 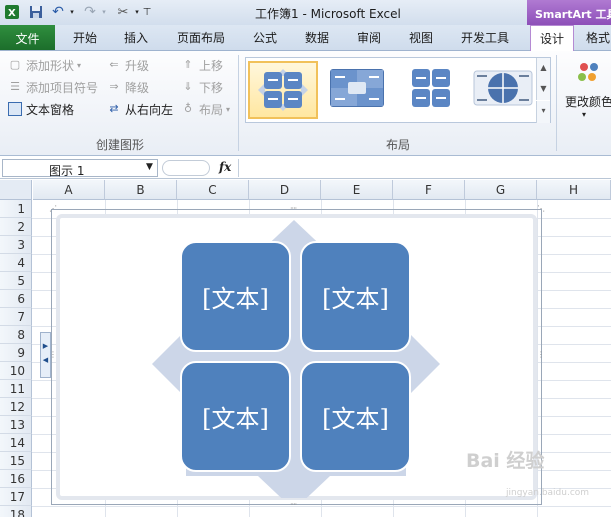 I want to click on row-header: 10, so click(x=16, y=371).